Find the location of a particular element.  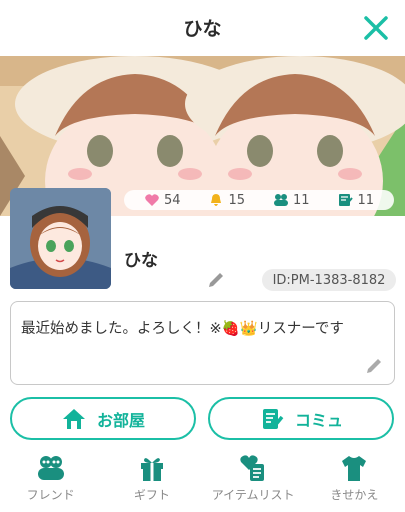

nav-item-list: アイテムリスト is located at coordinates (253, 481).